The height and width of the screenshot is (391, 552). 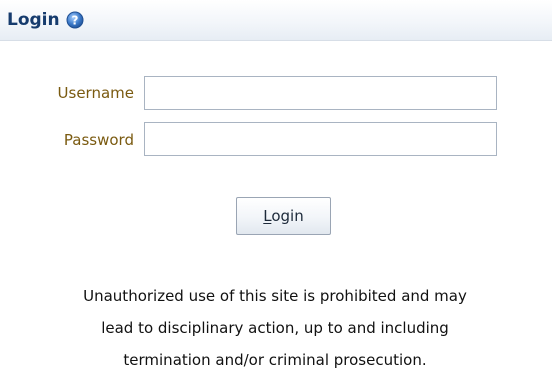 I want to click on login-button-label: Login, so click(x=283, y=216).